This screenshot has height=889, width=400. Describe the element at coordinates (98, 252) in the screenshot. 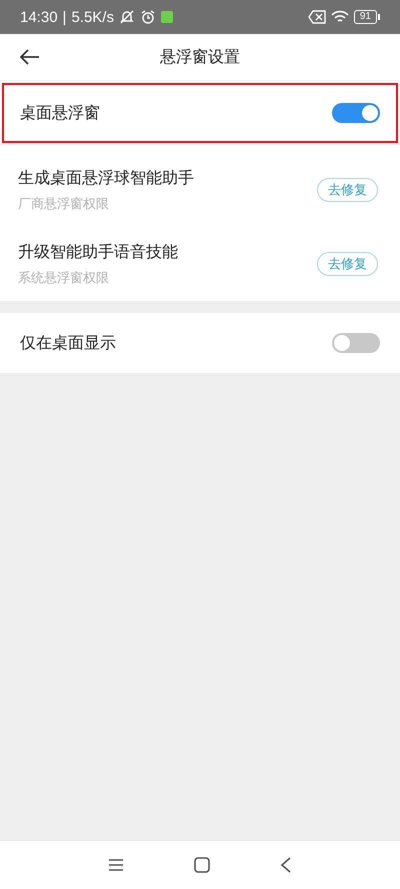

I see `setting-label: 升级智能助手语音技能` at that location.